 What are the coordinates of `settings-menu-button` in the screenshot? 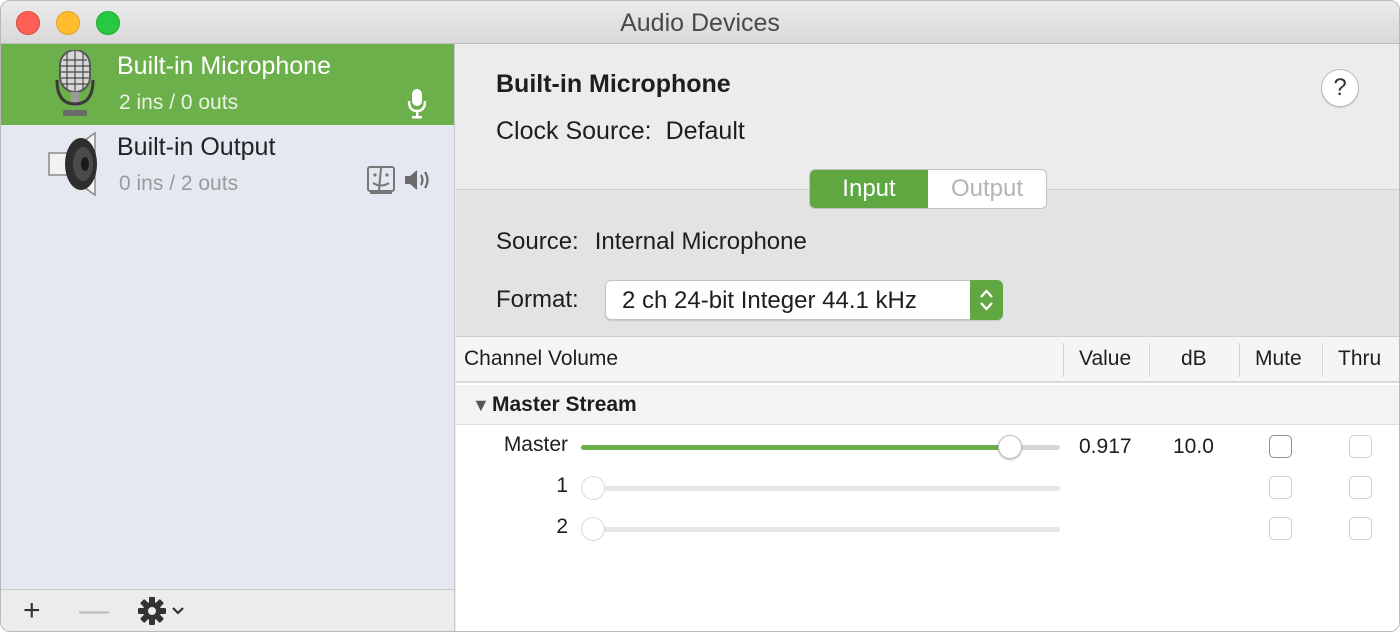 It's located at (165, 612).